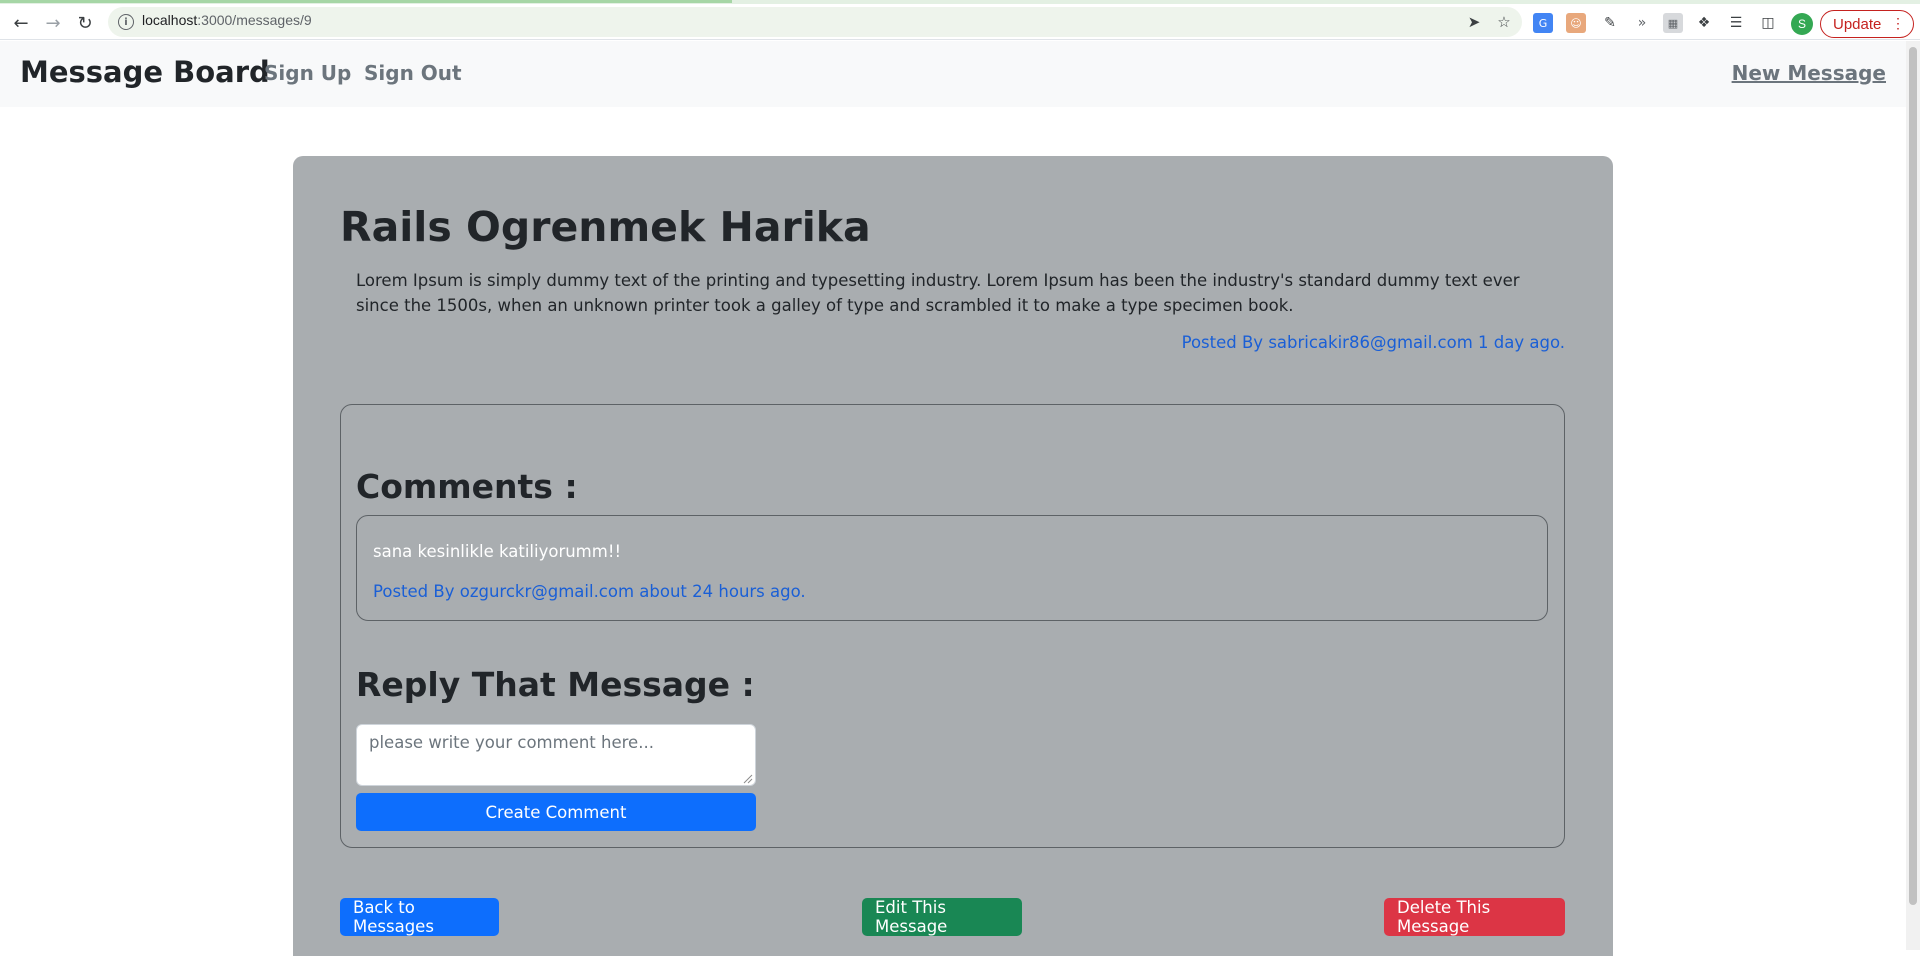 Image resolution: width=1920 pixels, height=956 pixels. Describe the element at coordinates (556, 812) in the screenshot. I see `create-comment-button: Create Comment` at that location.